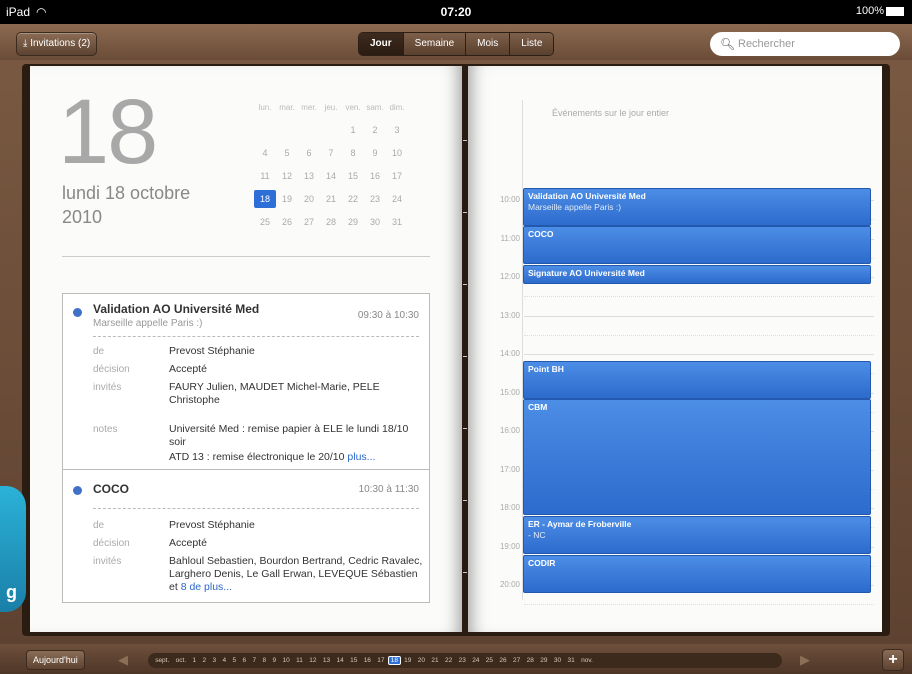 This screenshot has width=912, height=674. Describe the element at coordinates (422, 660) in the screenshot. I see `strip-day: 20` at that location.